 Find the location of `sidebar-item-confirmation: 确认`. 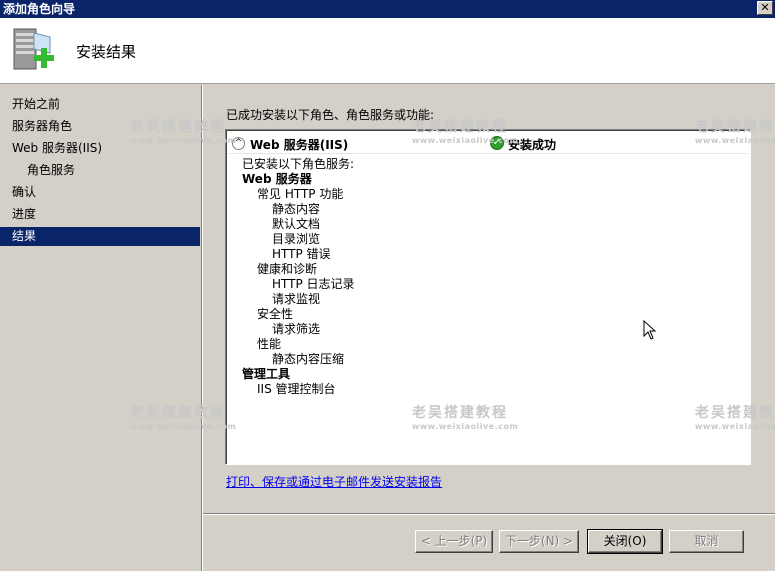

sidebar-item-confirmation: 确认 is located at coordinates (100, 192).